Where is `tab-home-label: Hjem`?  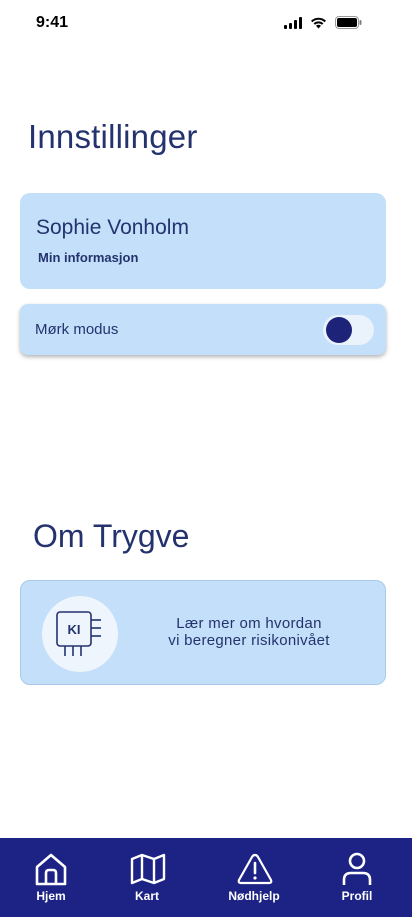
tab-home-label: Hjem is located at coordinates (51, 896).